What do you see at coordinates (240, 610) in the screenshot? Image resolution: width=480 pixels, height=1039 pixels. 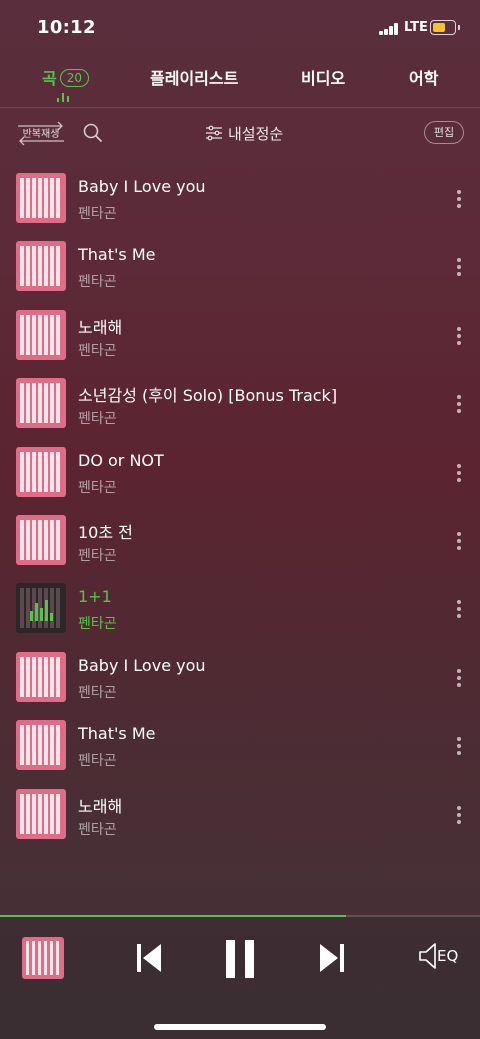 I see `song-row: 1+1 펜타곤` at bounding box center [240, 610].